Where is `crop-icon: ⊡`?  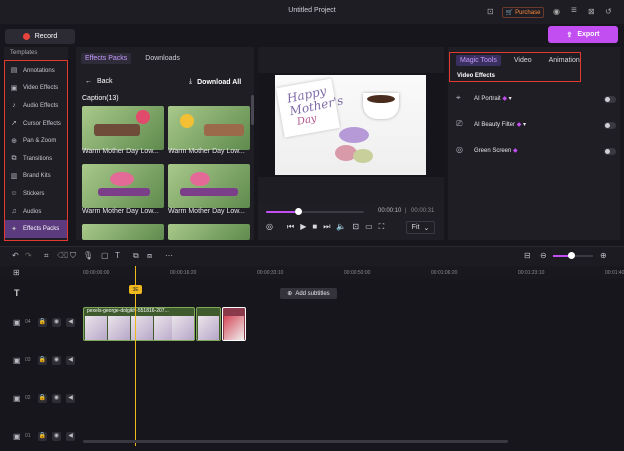
crop-icon: ⊡ is located at coordinates (355, 227).